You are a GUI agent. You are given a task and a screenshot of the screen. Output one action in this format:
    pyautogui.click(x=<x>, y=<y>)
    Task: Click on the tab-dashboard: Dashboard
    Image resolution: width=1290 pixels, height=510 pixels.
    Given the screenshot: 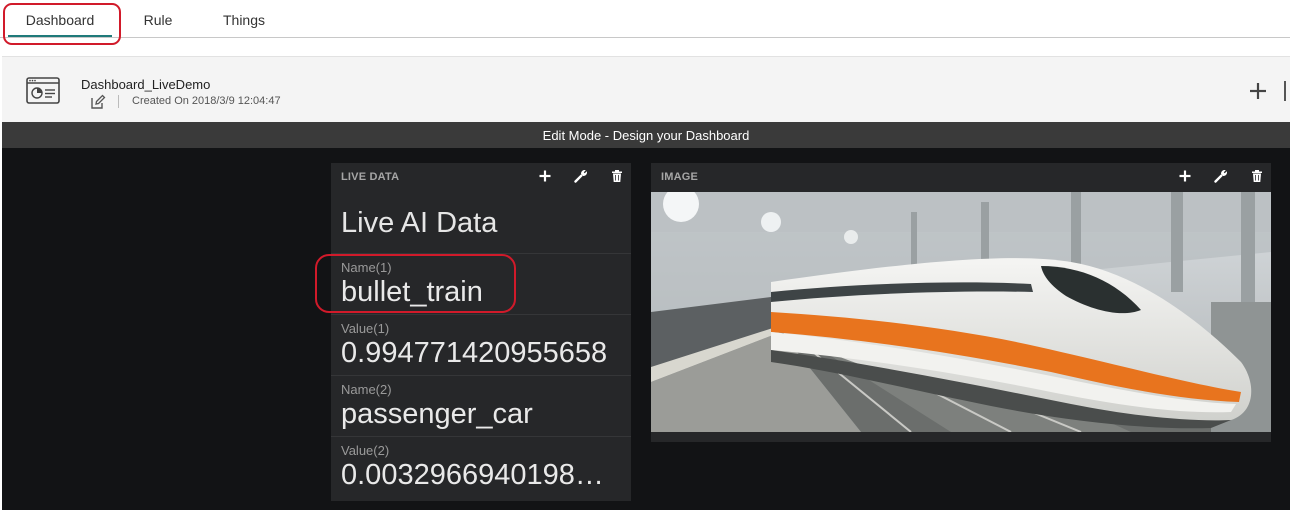 What is the action you would take?
    pyautogui.click(x=60, y=18)
    